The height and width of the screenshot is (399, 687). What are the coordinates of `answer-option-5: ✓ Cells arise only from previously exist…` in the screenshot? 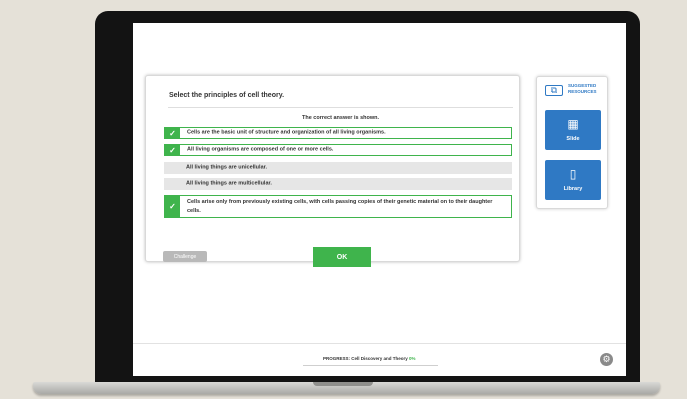 It's located at (338, 206).